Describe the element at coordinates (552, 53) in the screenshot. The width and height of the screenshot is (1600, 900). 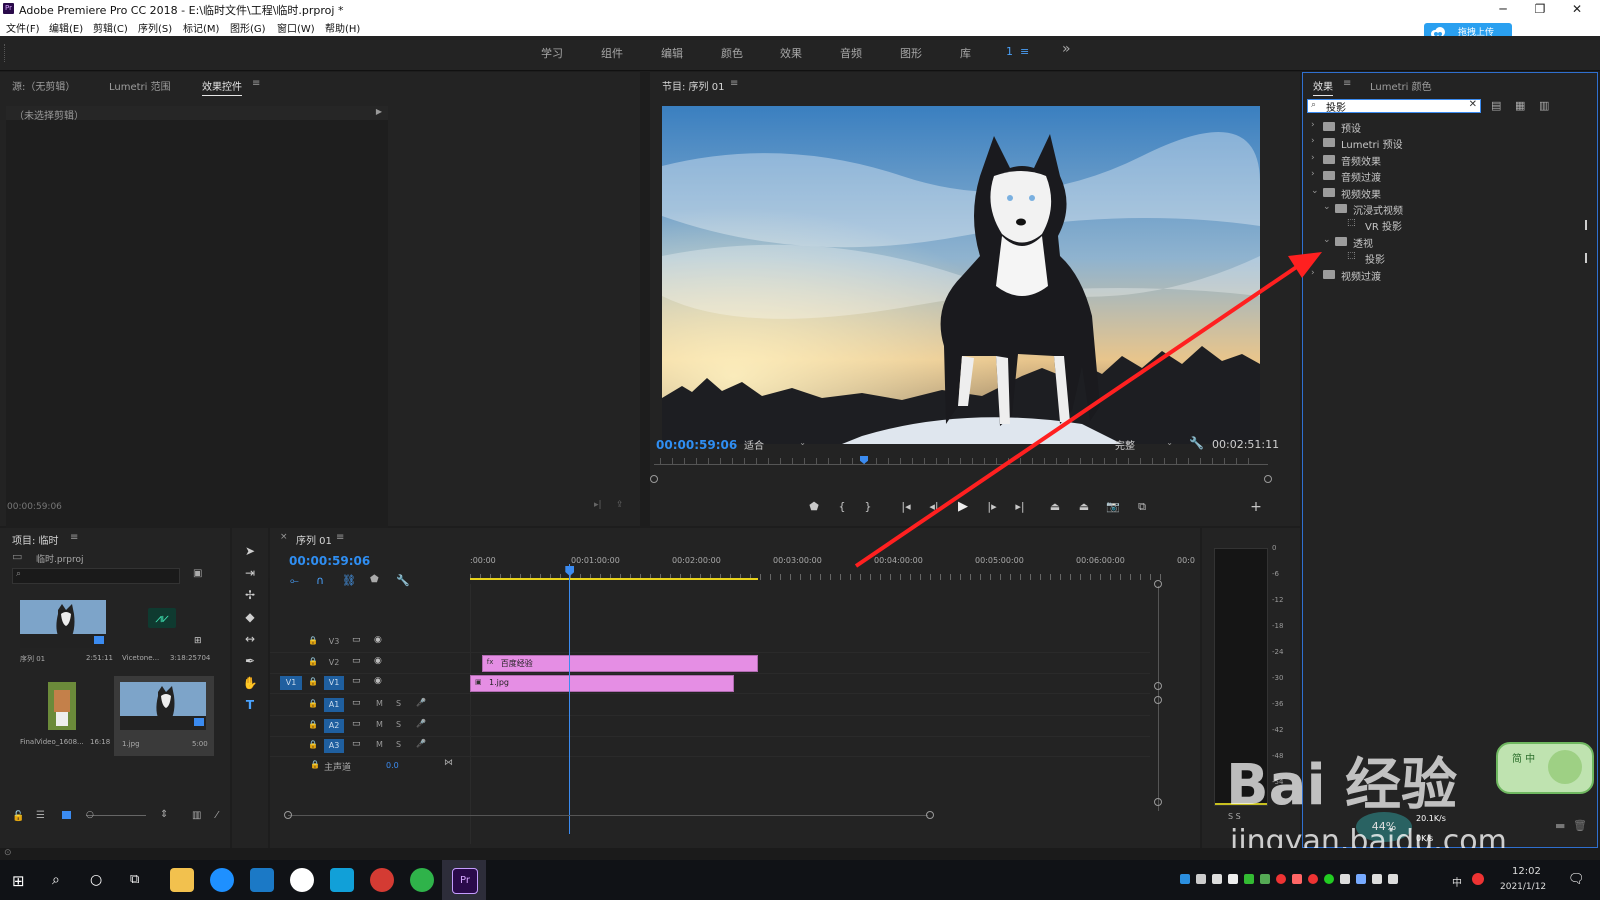
I see `workspace-learn: 学习` at that location.